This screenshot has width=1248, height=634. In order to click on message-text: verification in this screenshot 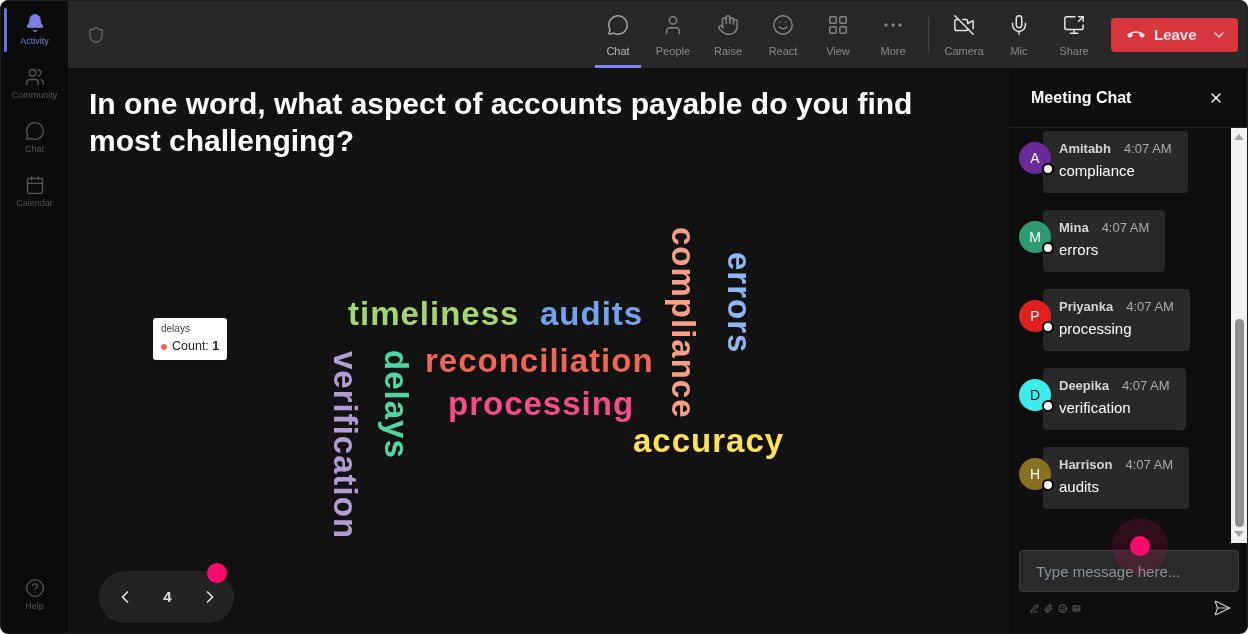, I will do `click(1095, 408)`.